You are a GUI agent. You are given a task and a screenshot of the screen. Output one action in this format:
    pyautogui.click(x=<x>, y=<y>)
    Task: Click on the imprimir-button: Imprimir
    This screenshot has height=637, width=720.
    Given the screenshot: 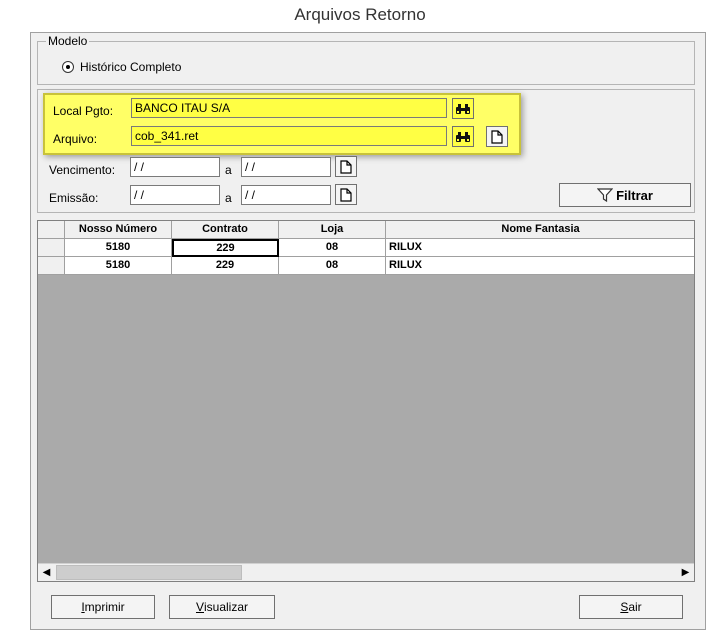 What is the action you would take?
    pyautogui.click(x=103, y=607)
    